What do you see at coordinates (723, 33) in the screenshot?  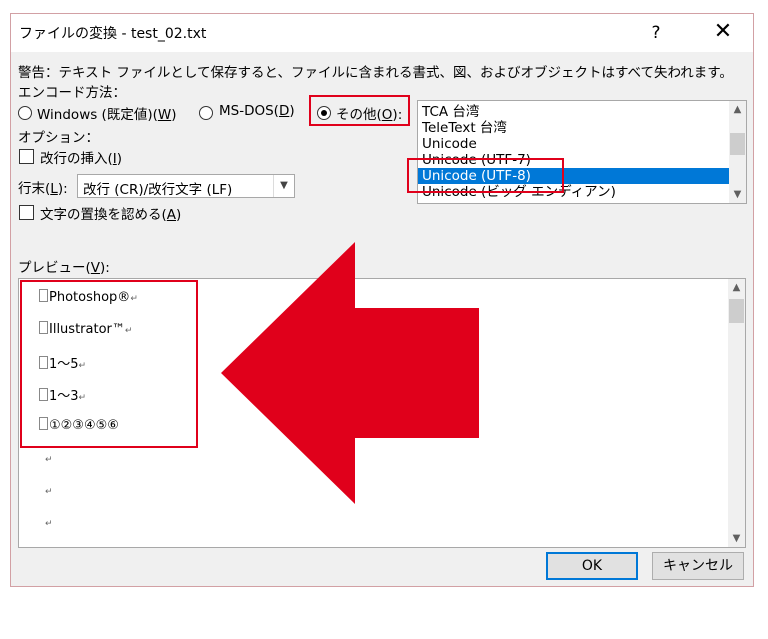 I see `close-button: ✕` at bounding box center [723, 33].